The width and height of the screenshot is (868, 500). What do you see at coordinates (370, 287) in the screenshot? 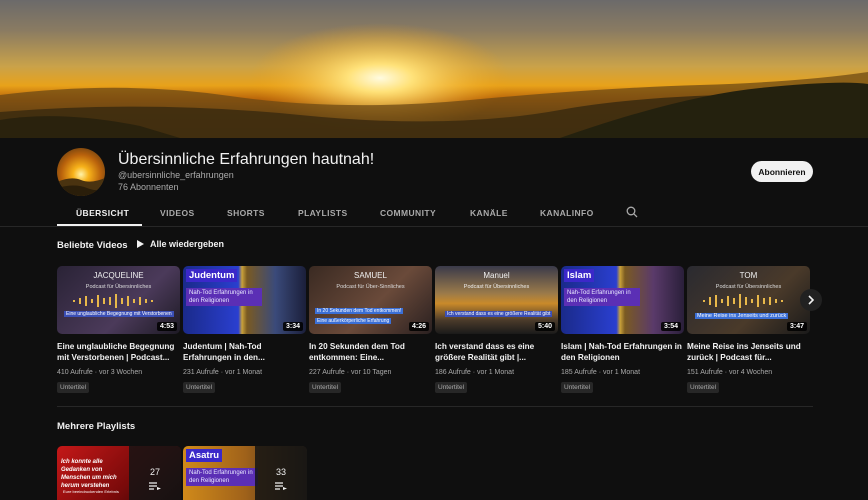
I see `thumbnail-subtitle: Podcast für Über-Sinnliches` at bounding box center [370, 287].